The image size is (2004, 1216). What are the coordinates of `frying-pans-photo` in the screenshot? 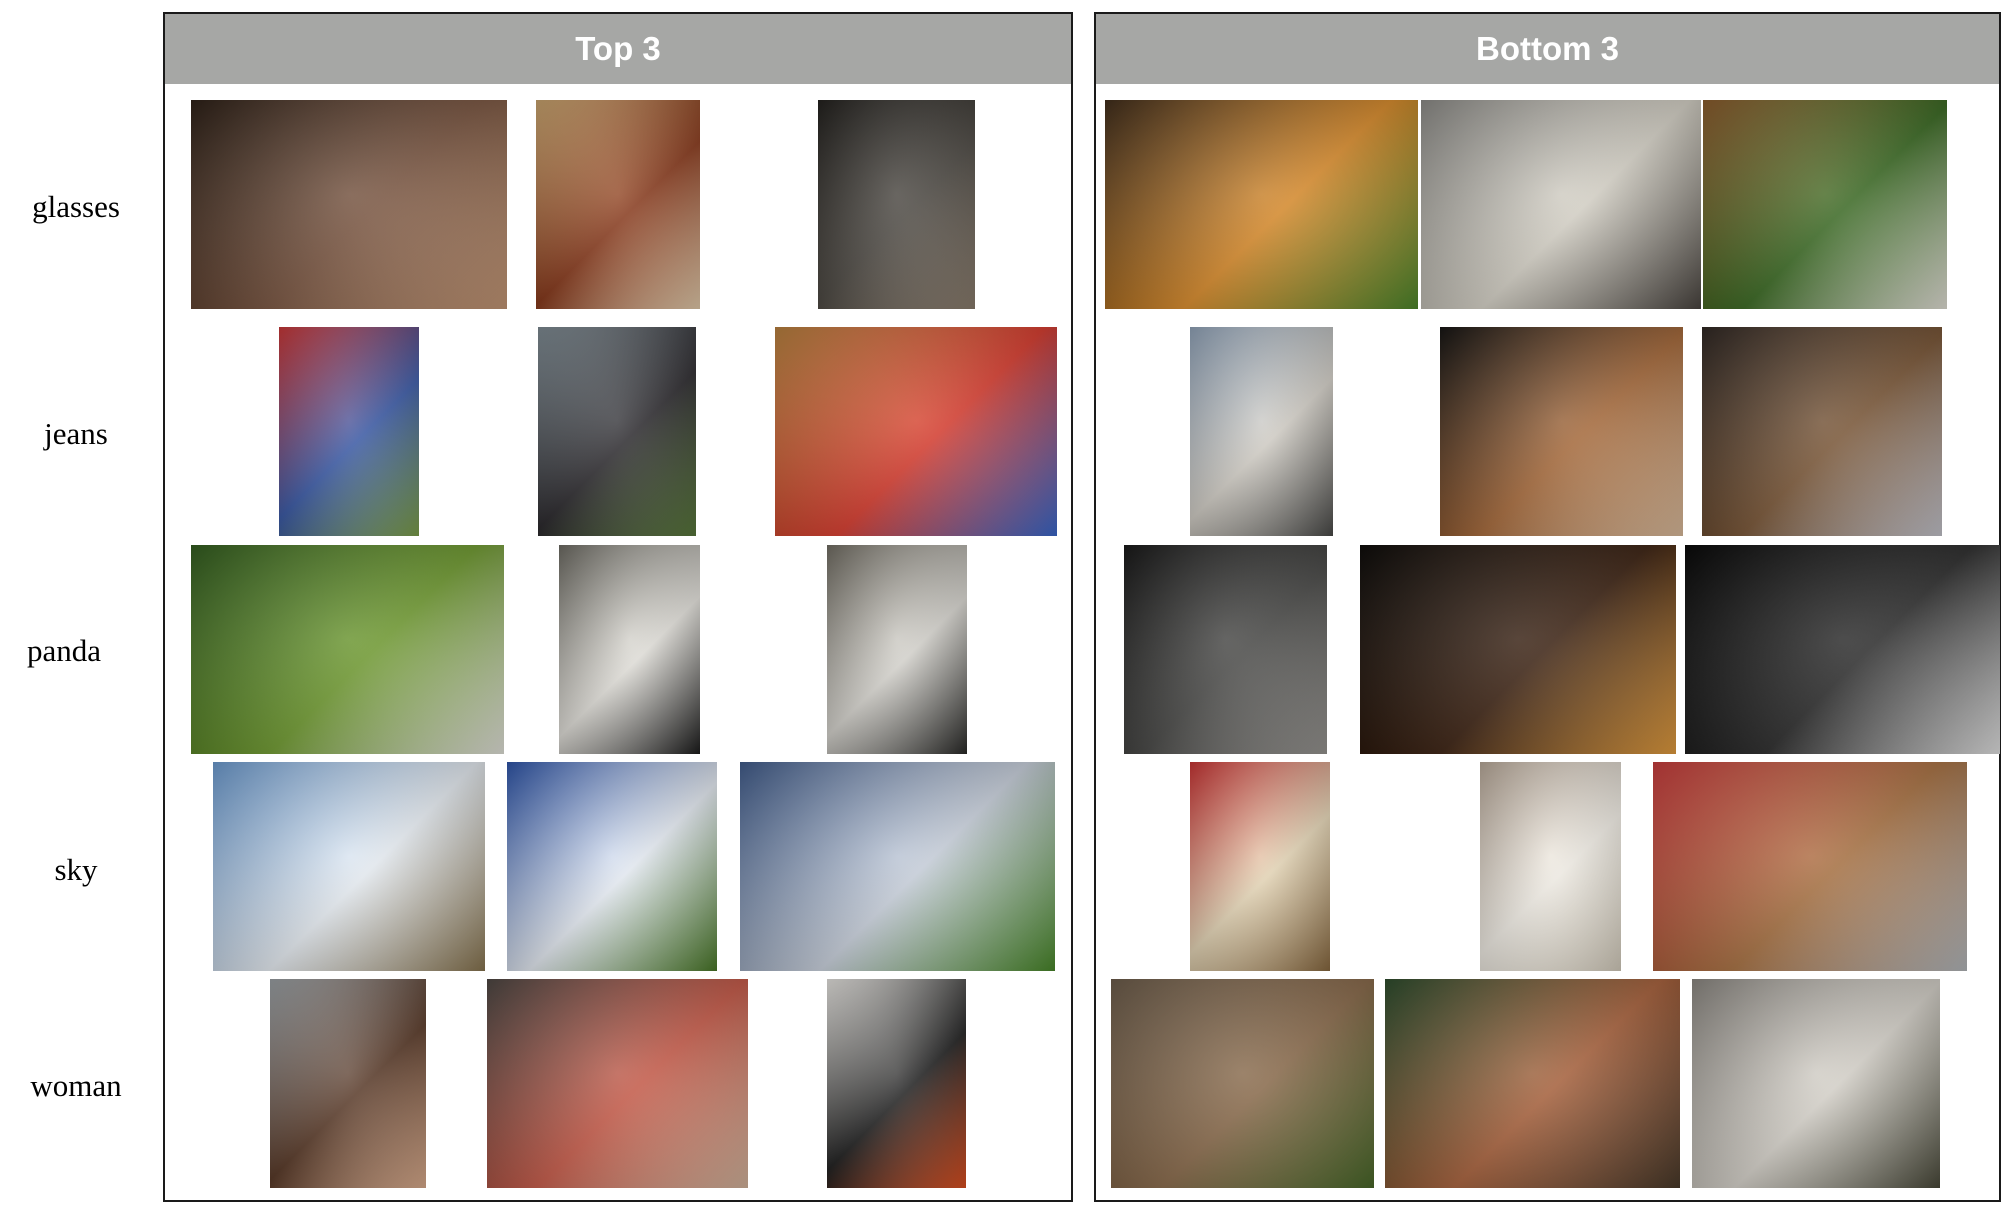 It's located at (1225, 649).